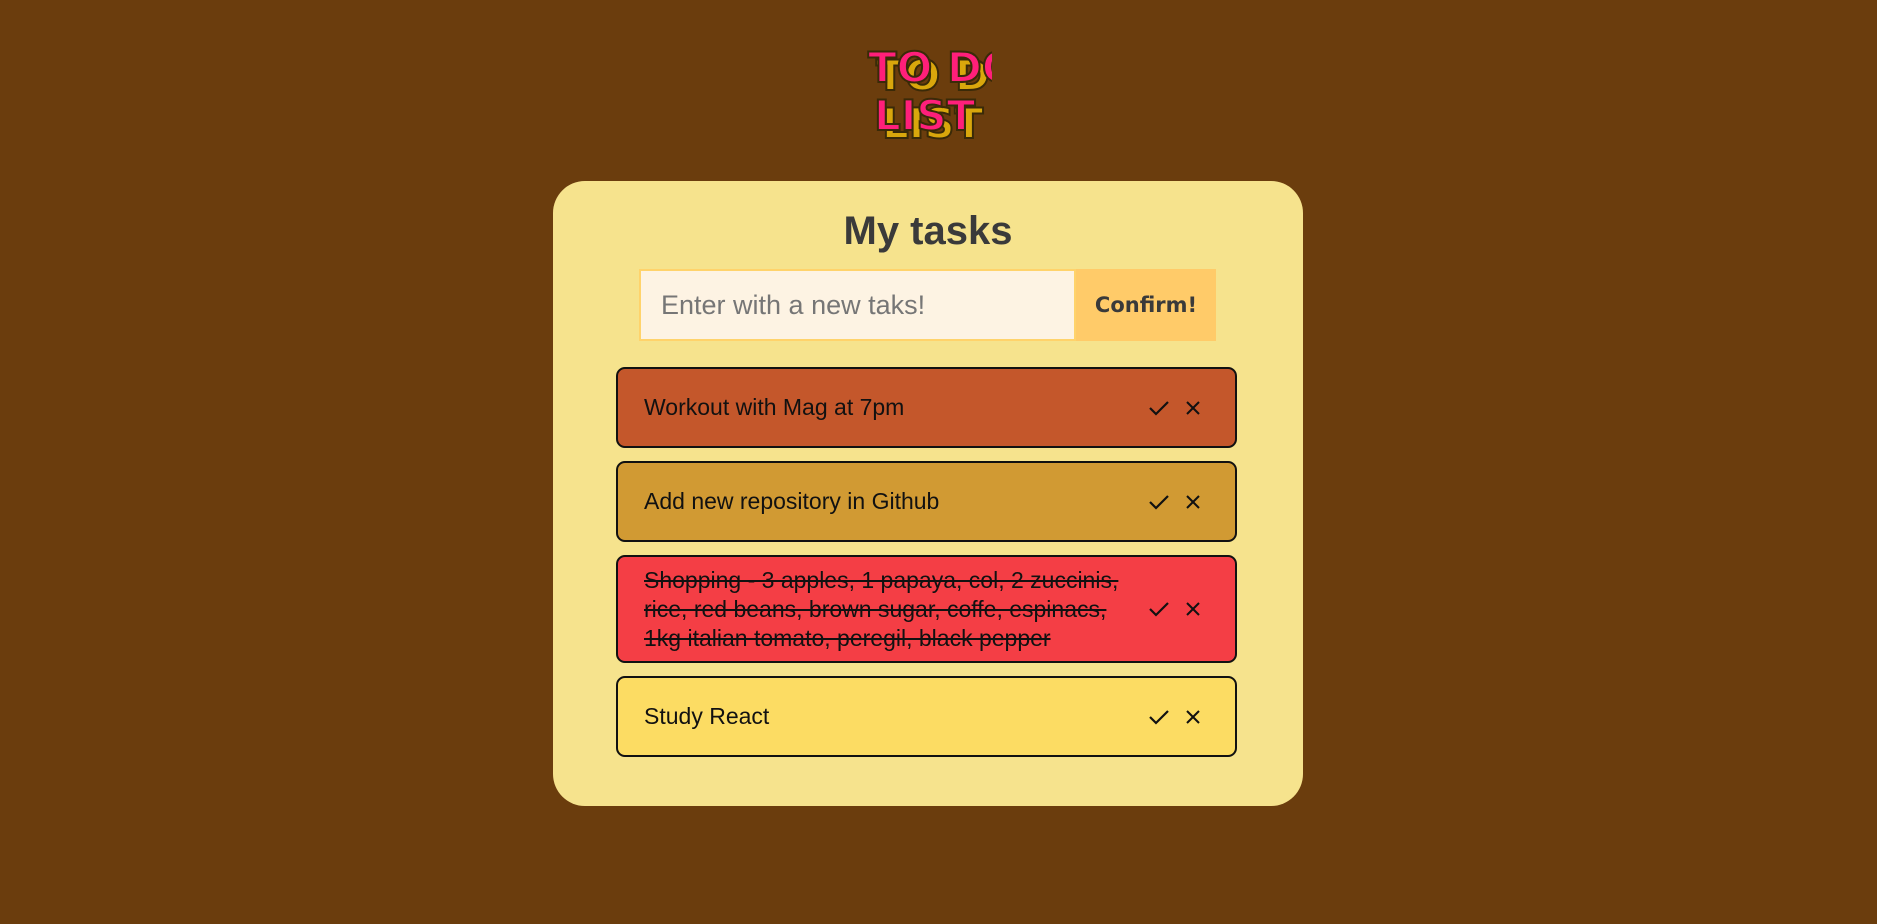 The height and width of the screenshot is (924, 1877). Describe the element at coordinates (926, 716) in the screenshot. I see `task-item: Study React` at that location.